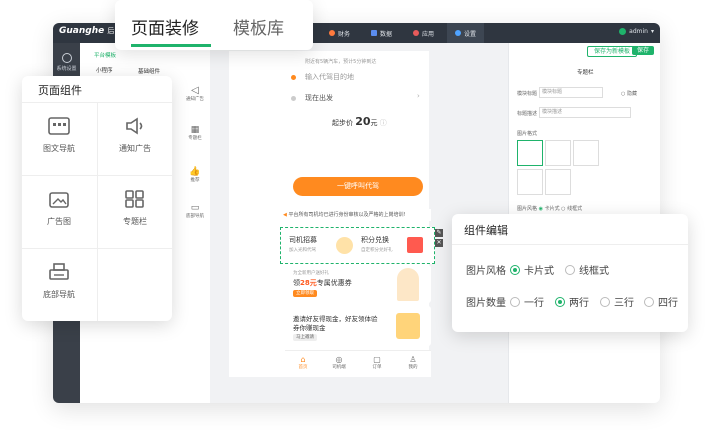  What do you see at coordinates (358, 363) in the screenshot?
I see `phone-bottom-nav: ⌂ 首页 ◎ 司机端 ▢ 订单 ♙ 我的` at bounding box center [358, 363].